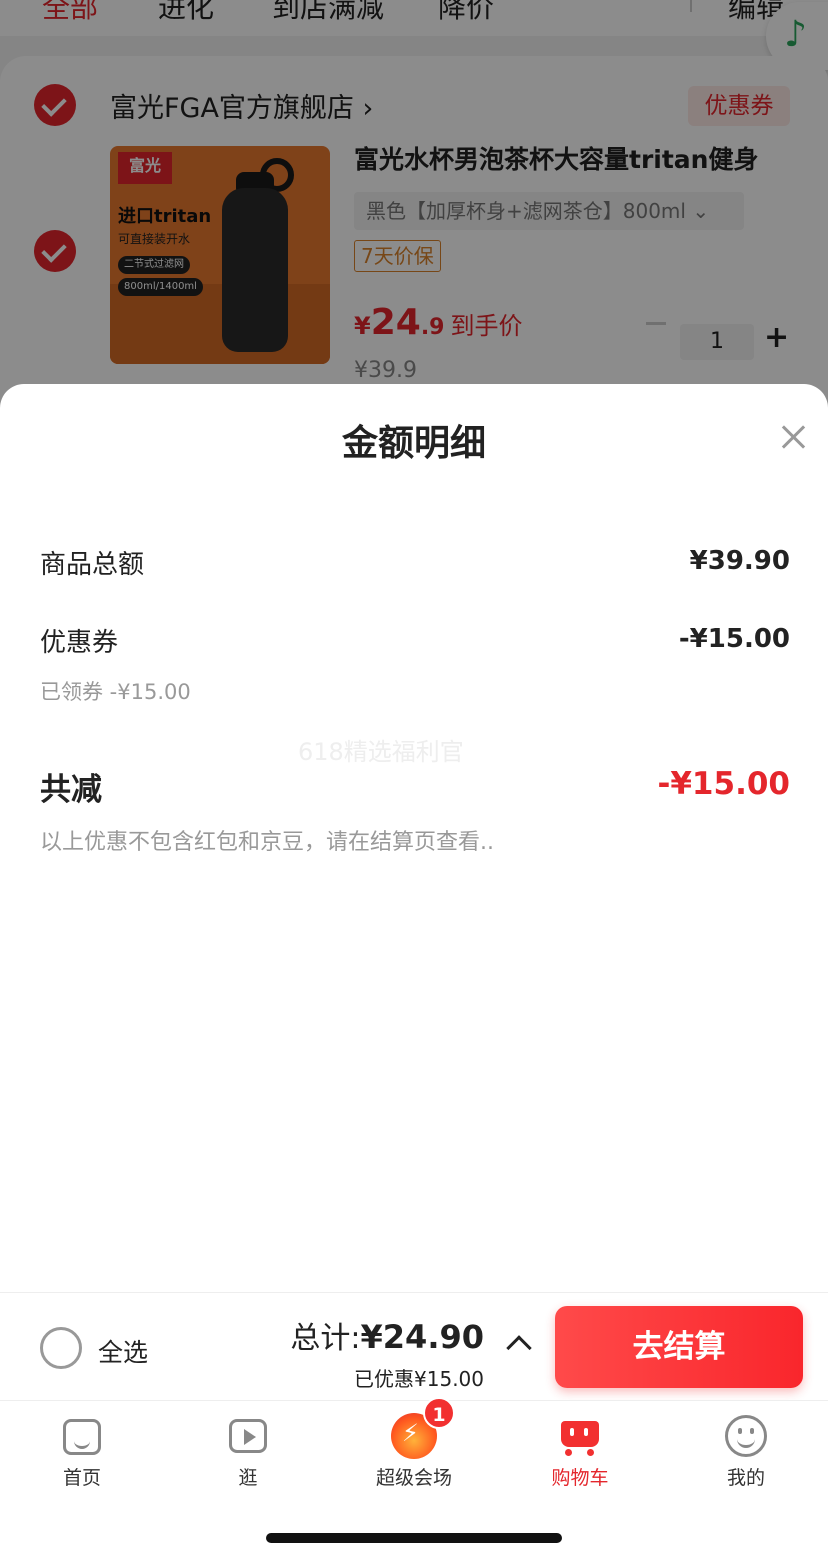 The width and height of the screenshot is (828, 1558). I want to click on chevron-up-icon, so click(519, 1348).